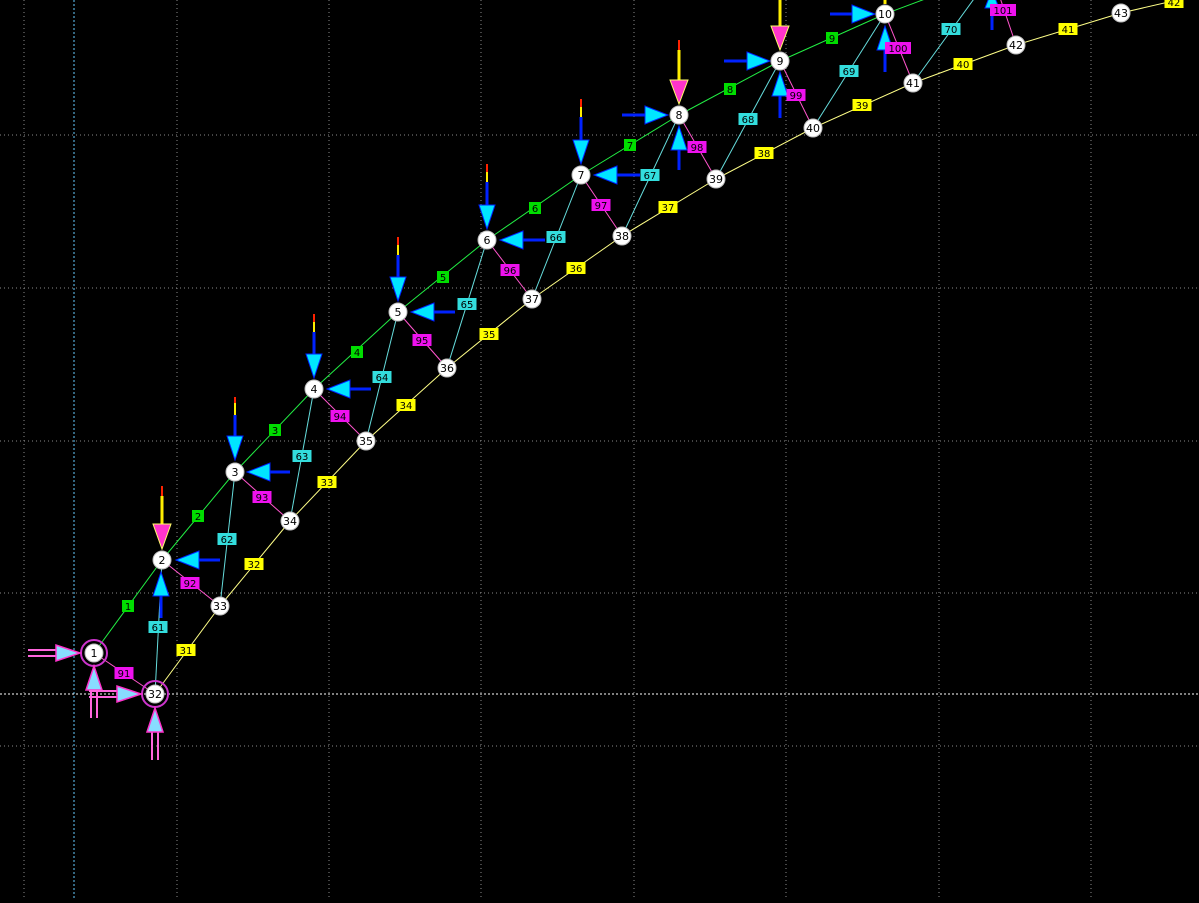 The image size is (1199, 903). What do you see at coordinates (532, 299) in the screenshot?
I see `node-37: 37` at bounding box center [532, 299].